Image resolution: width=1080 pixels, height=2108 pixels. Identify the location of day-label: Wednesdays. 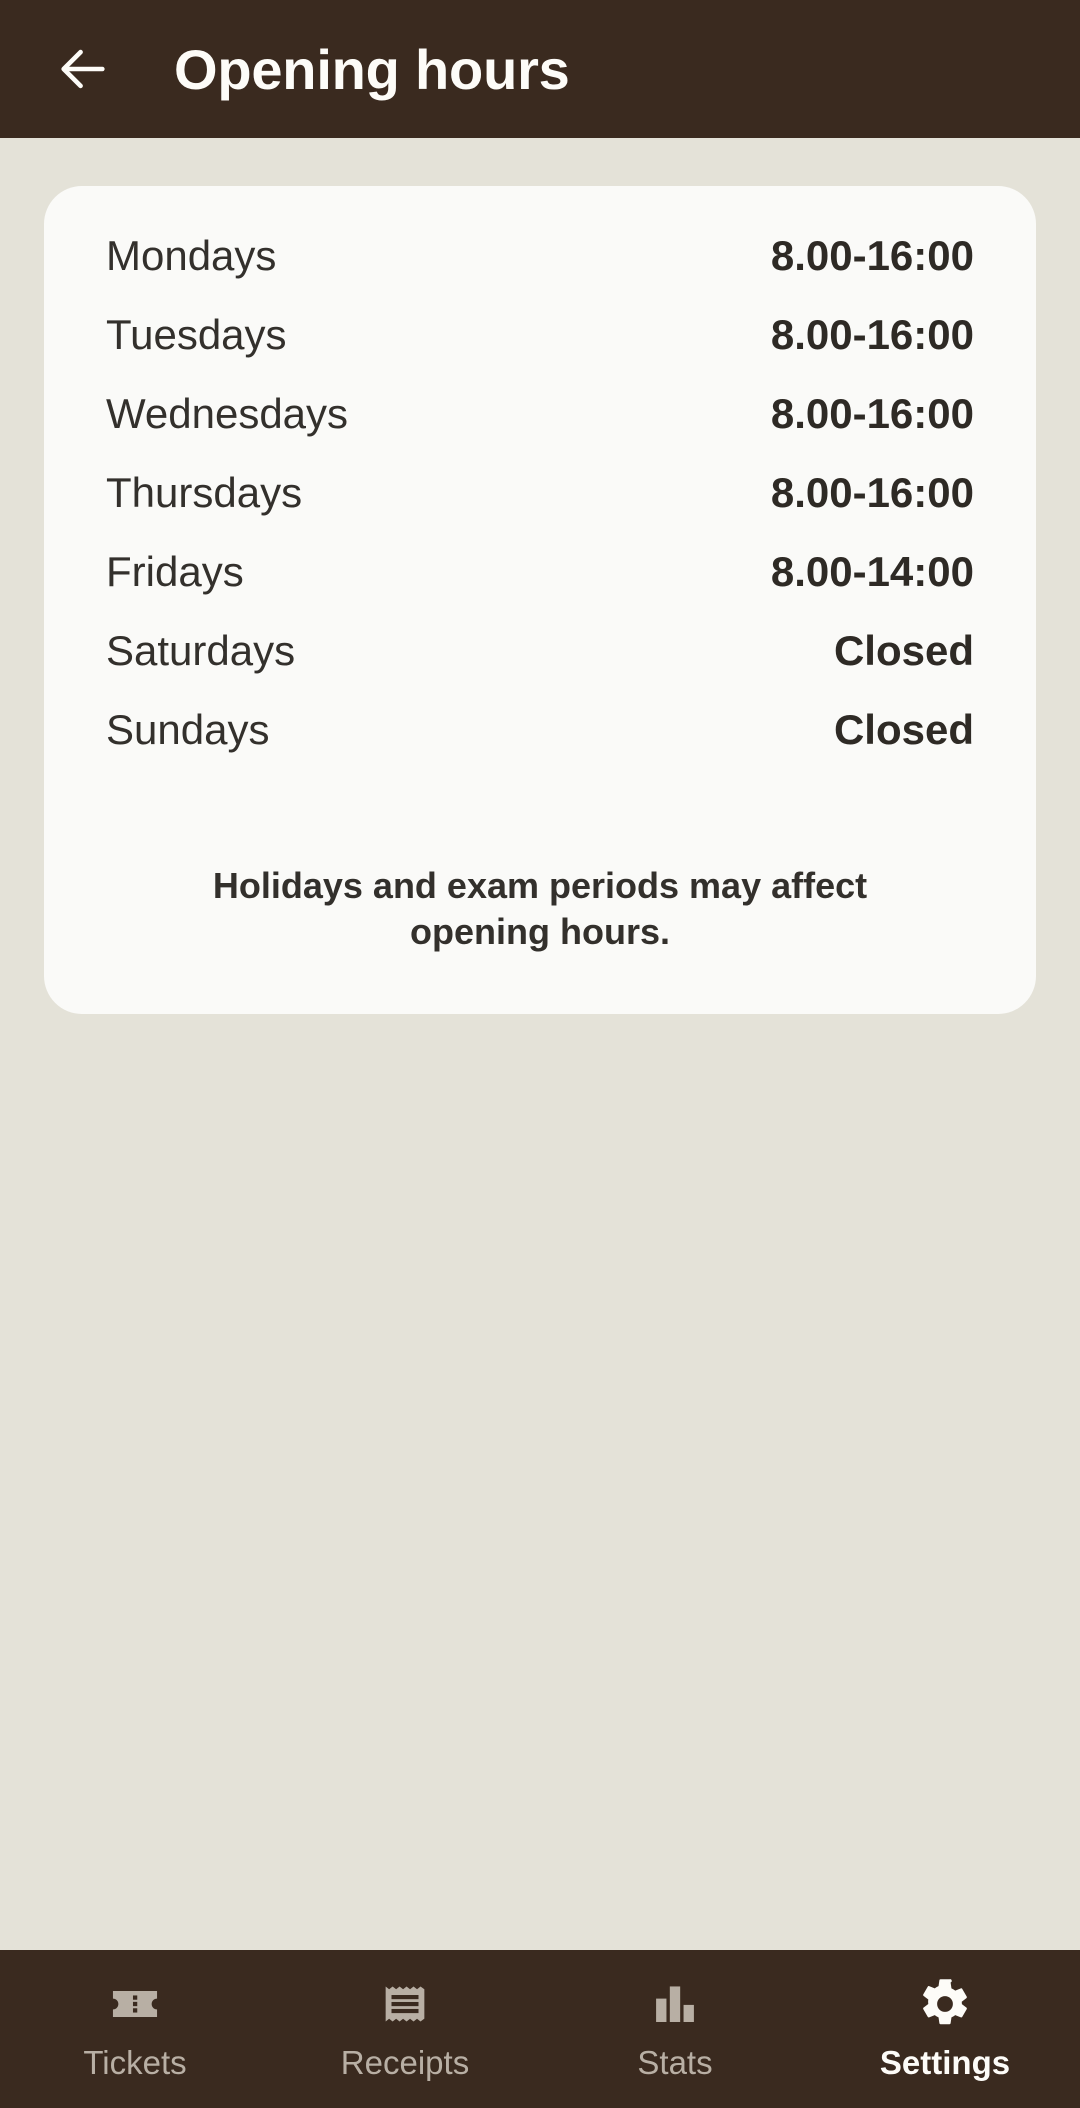
(227, 413).